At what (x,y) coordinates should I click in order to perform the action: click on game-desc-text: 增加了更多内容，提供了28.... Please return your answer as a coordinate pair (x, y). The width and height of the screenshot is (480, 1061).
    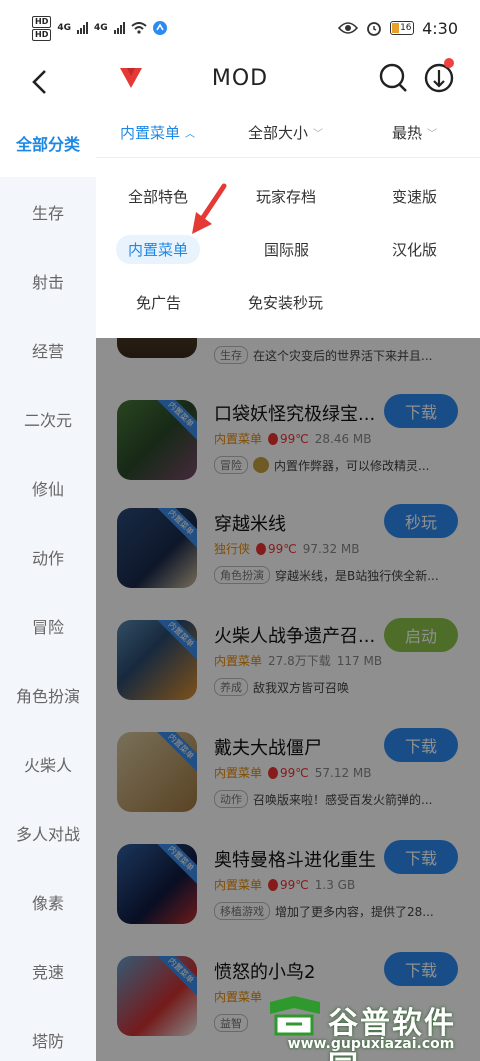
    Looking at the image, I should click on (354, 911).